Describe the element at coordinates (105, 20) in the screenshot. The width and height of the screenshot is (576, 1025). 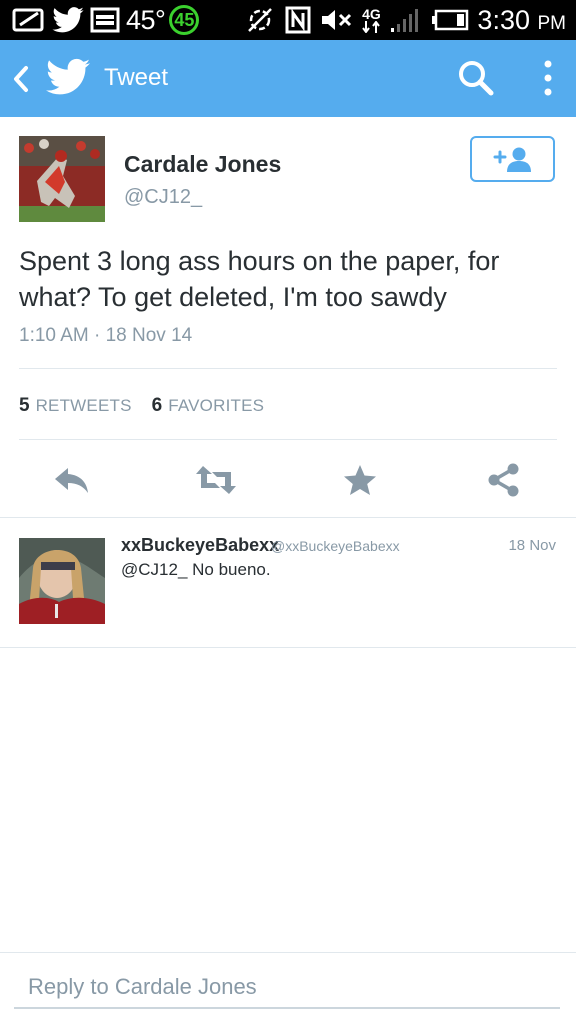
I see `image-icon` at that location.